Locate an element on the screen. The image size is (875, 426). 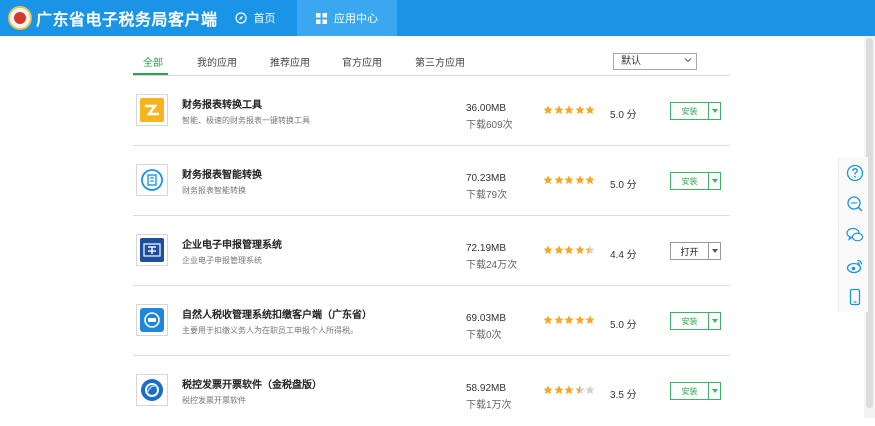
nav-home: 首页 is located at coordinates (255, 18).